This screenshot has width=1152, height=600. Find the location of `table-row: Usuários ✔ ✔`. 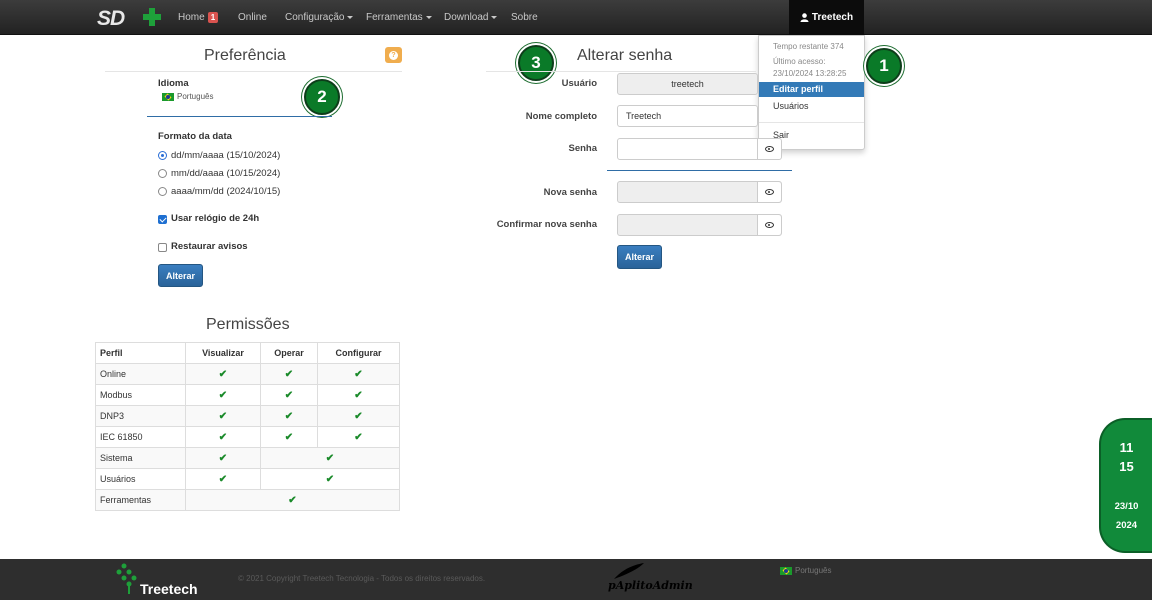

table-row: Usuários ✔ ✔ is located at coordinates (247, 479).